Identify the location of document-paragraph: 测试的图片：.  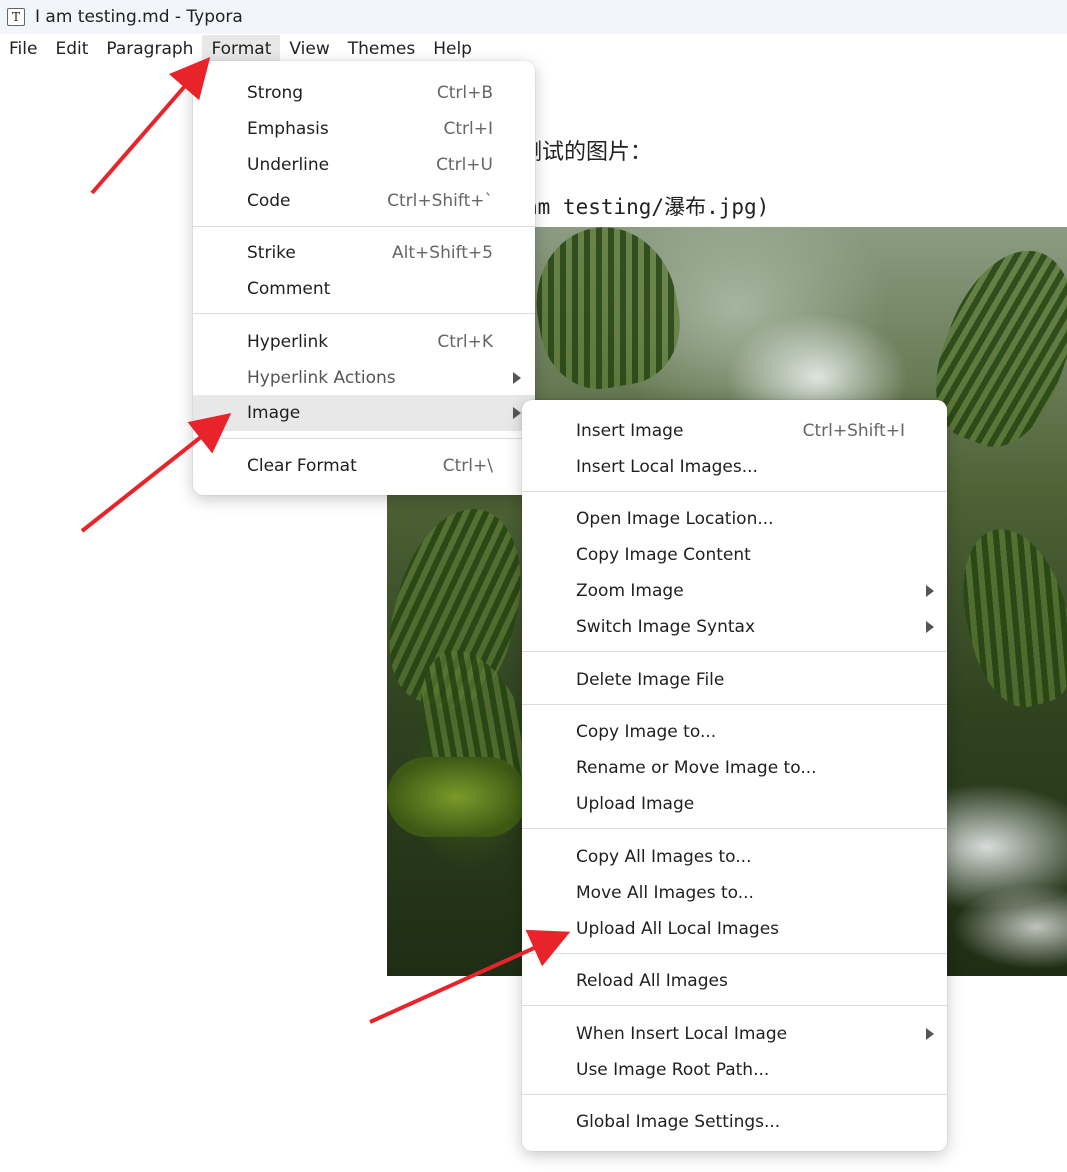
(586, 150).